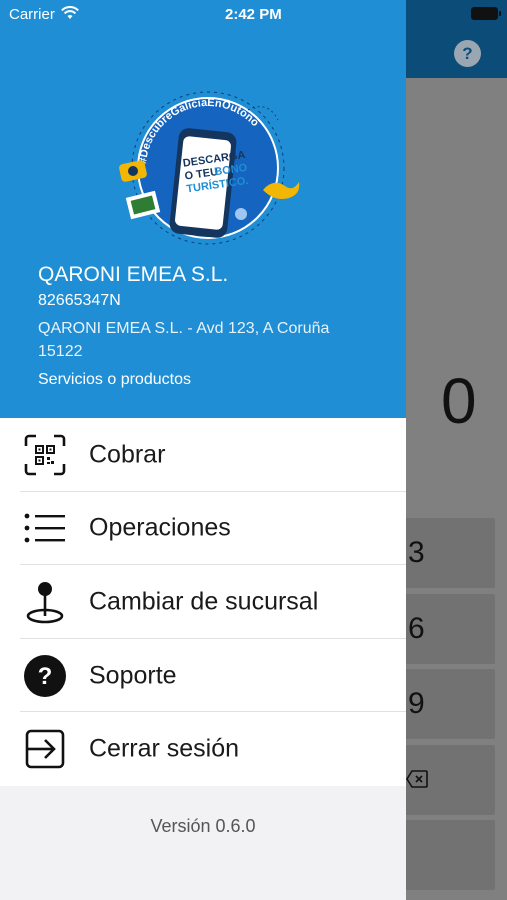  Describe the element at coordinates (459, 401) in the screenshot. I see `amount-display: 0` at that location.